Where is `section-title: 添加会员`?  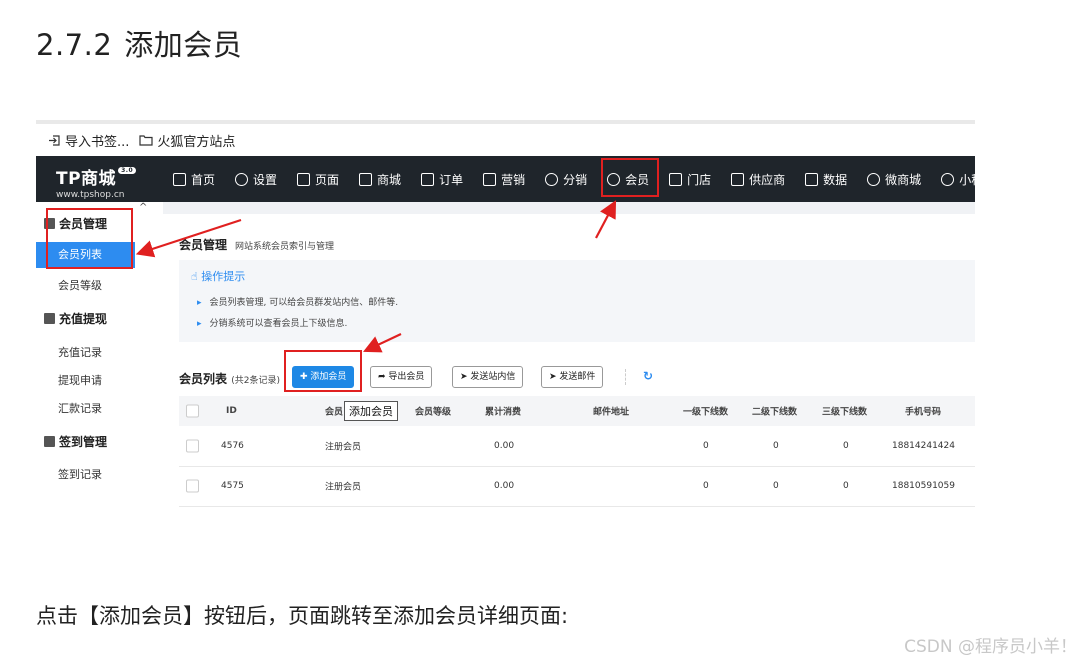
section-title: 添加会员 is located at coordinates (183, 45).